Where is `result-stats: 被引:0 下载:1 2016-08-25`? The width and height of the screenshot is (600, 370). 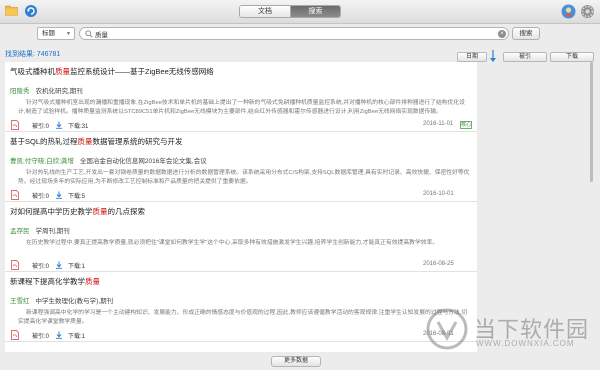
result-stats: 被引:0 下载:1 2016-08-25 is located at coordinates (241, 265).